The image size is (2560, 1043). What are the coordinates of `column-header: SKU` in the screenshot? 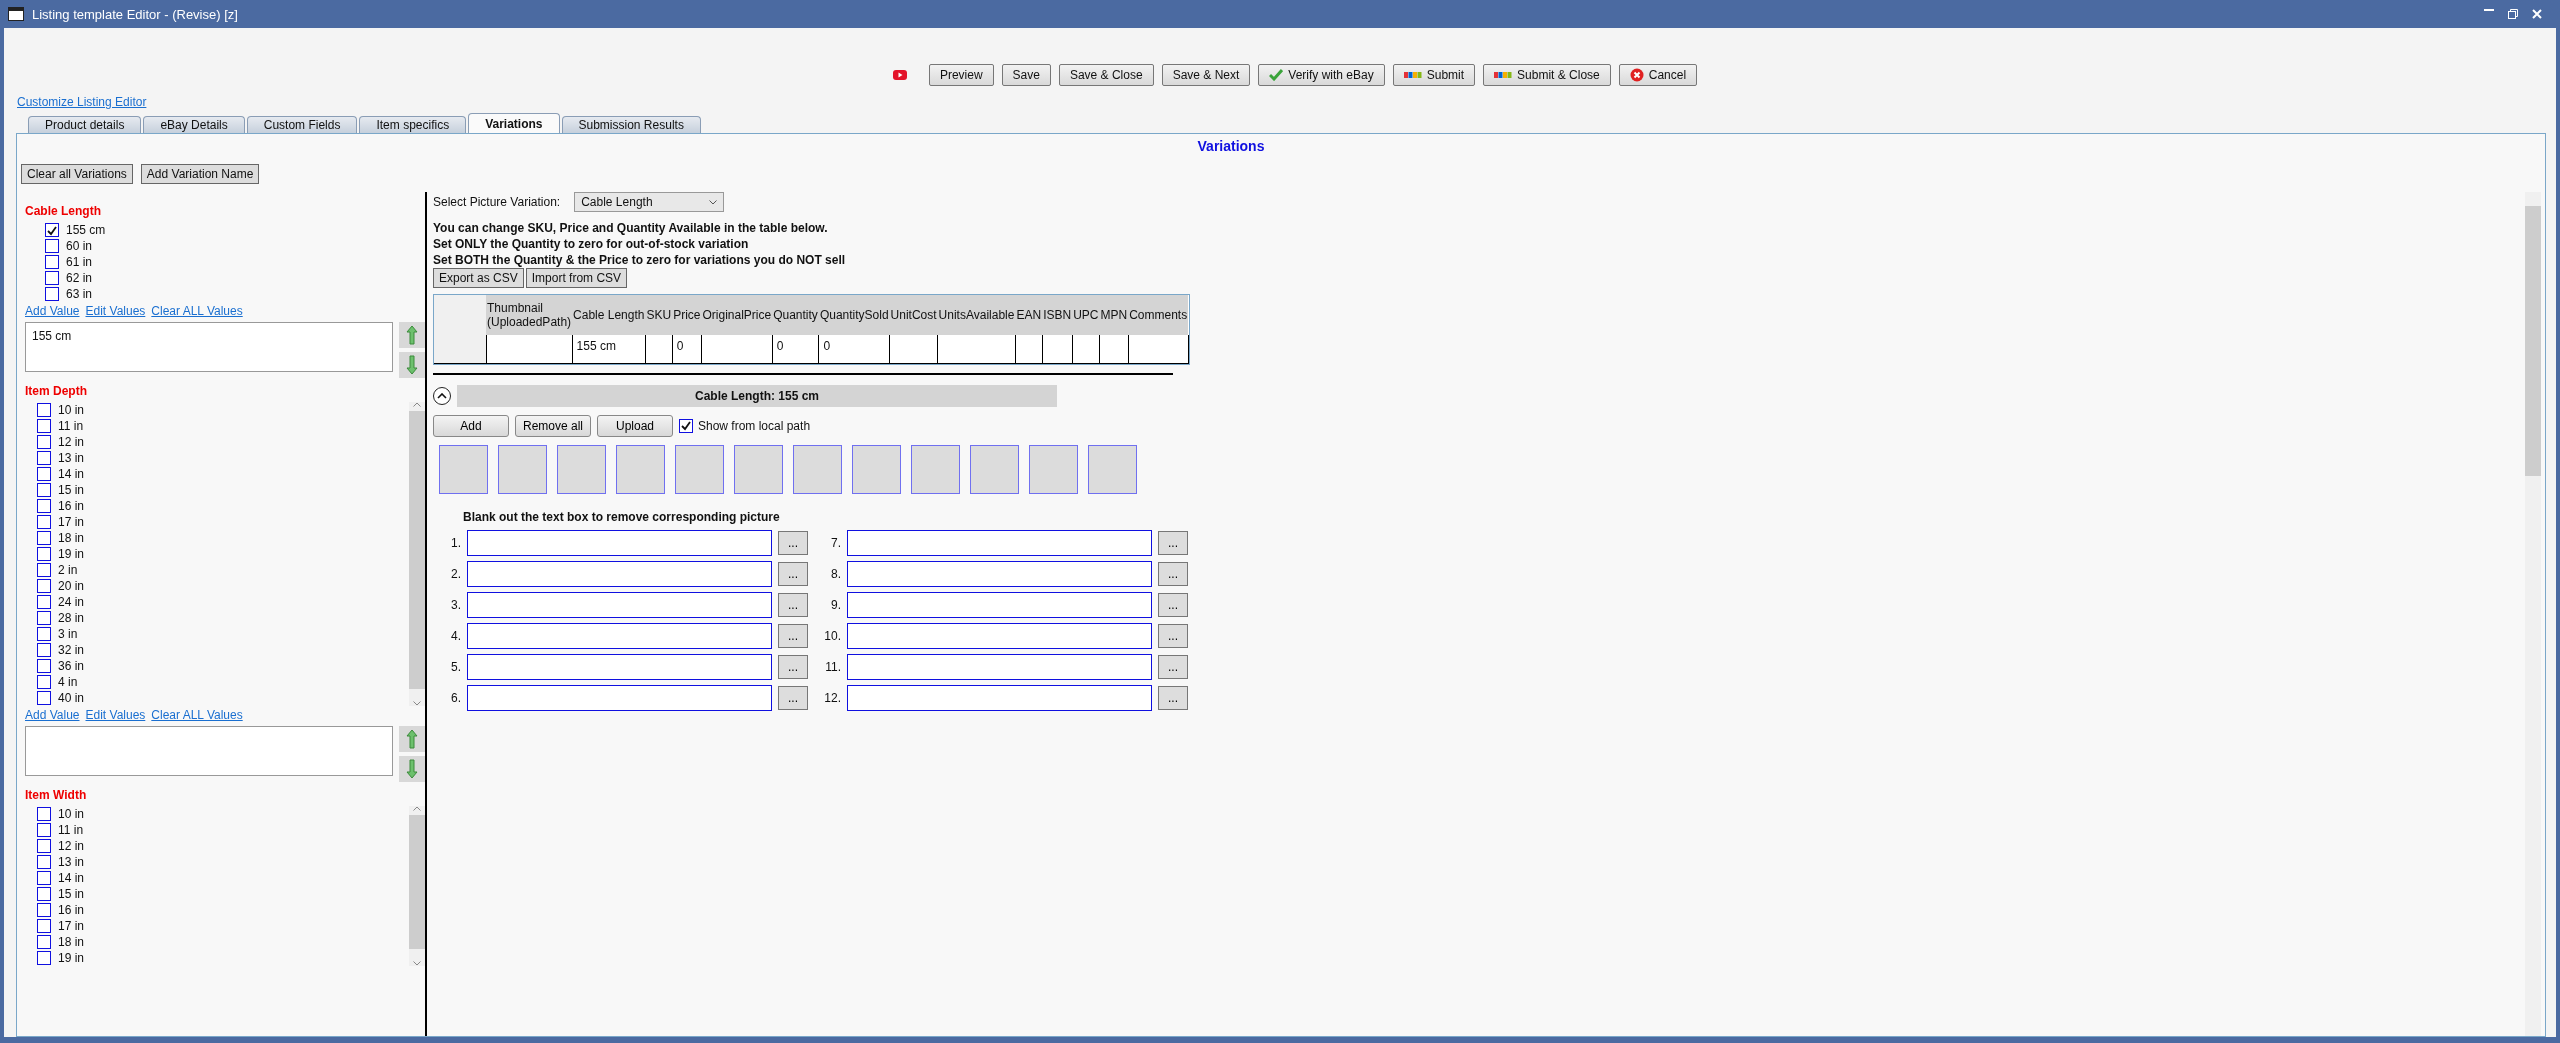 It's located at (659, 315).